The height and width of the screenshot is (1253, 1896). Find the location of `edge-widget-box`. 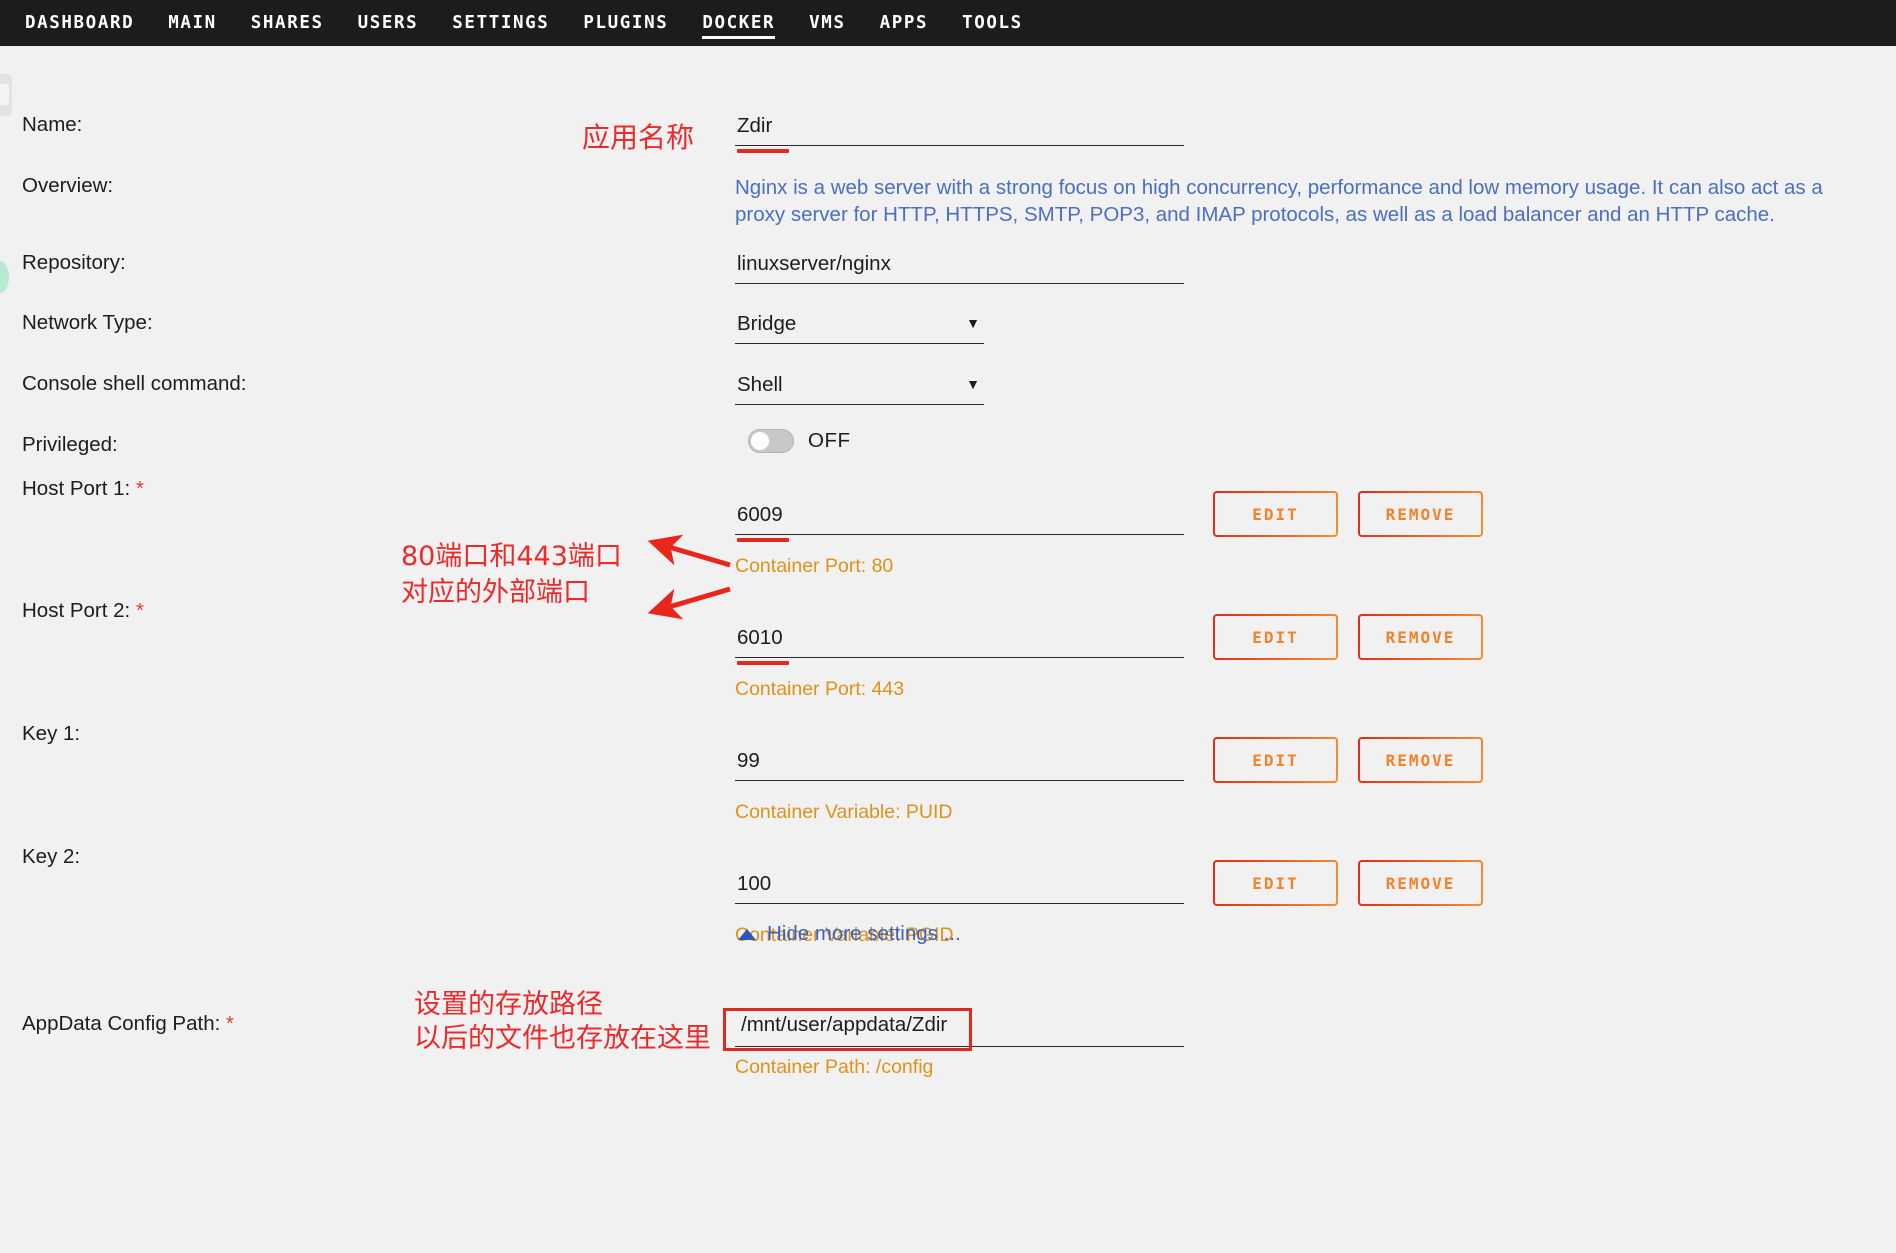

edge-widget-box is located at coordinates (6, 95).